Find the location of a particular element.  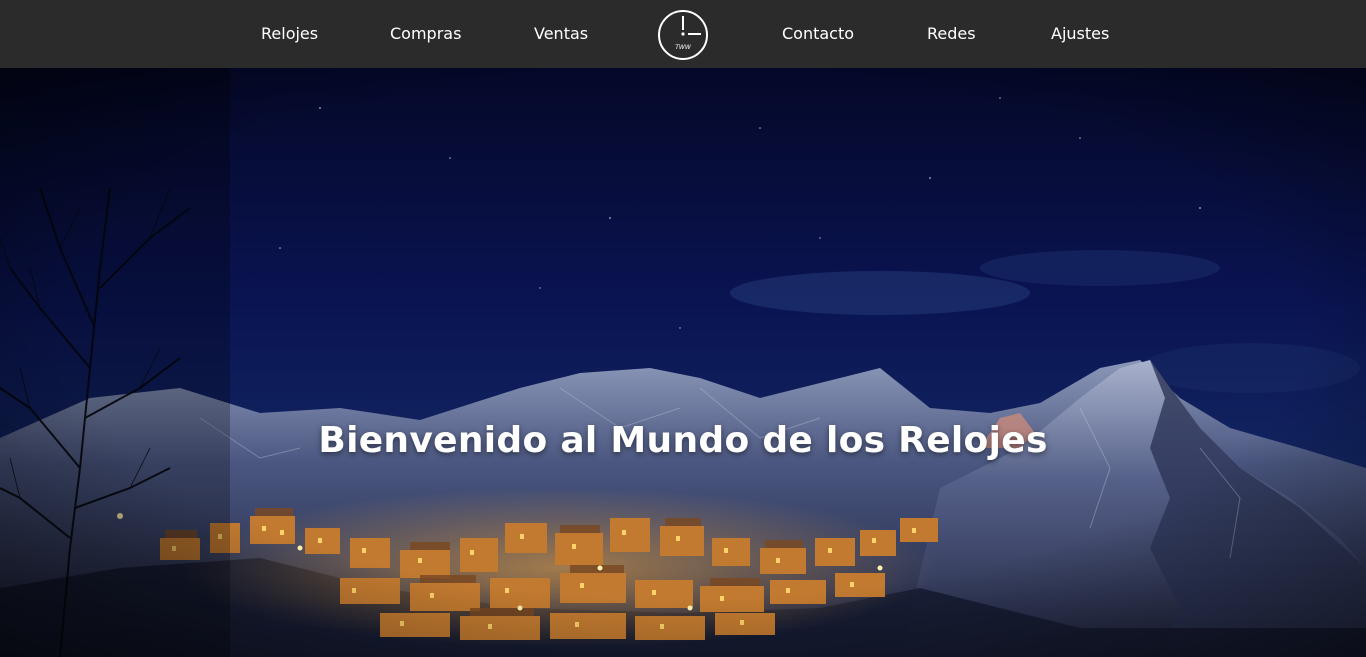

clock-icon: TWW is located at coordinates (683, 35).